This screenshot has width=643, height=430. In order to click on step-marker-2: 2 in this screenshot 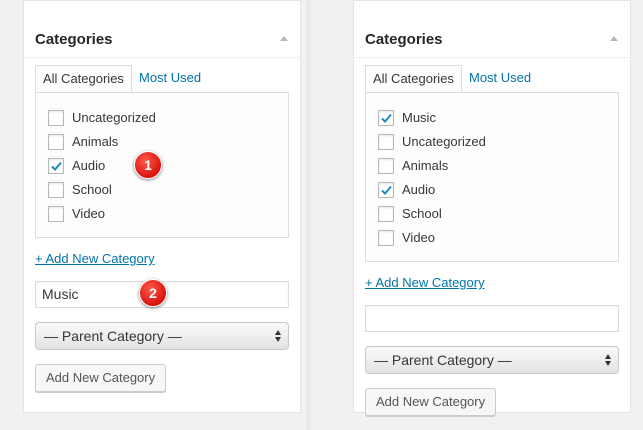, I will do `click(153, 293)`.